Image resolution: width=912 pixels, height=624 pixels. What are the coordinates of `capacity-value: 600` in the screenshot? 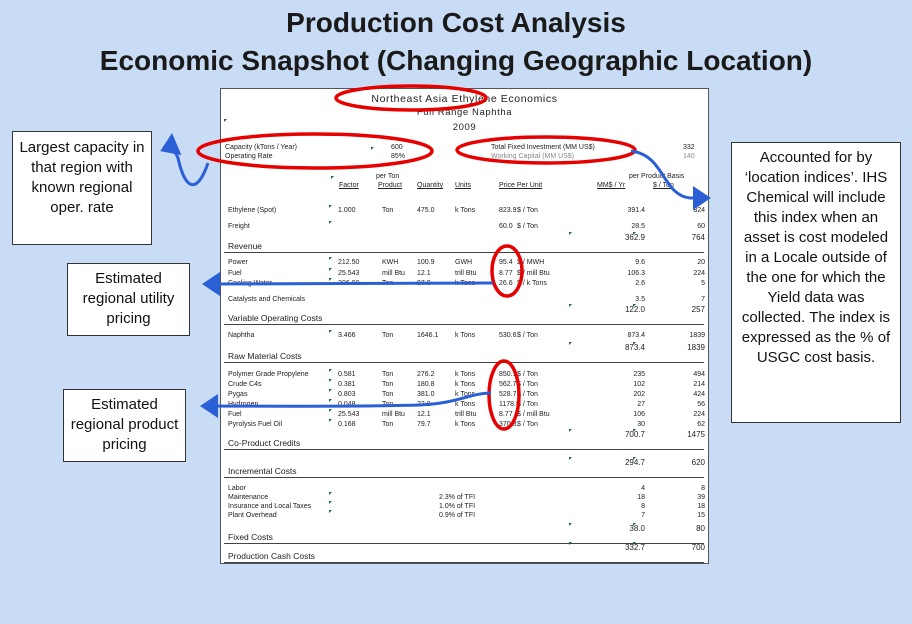 It's located at (397, 147).